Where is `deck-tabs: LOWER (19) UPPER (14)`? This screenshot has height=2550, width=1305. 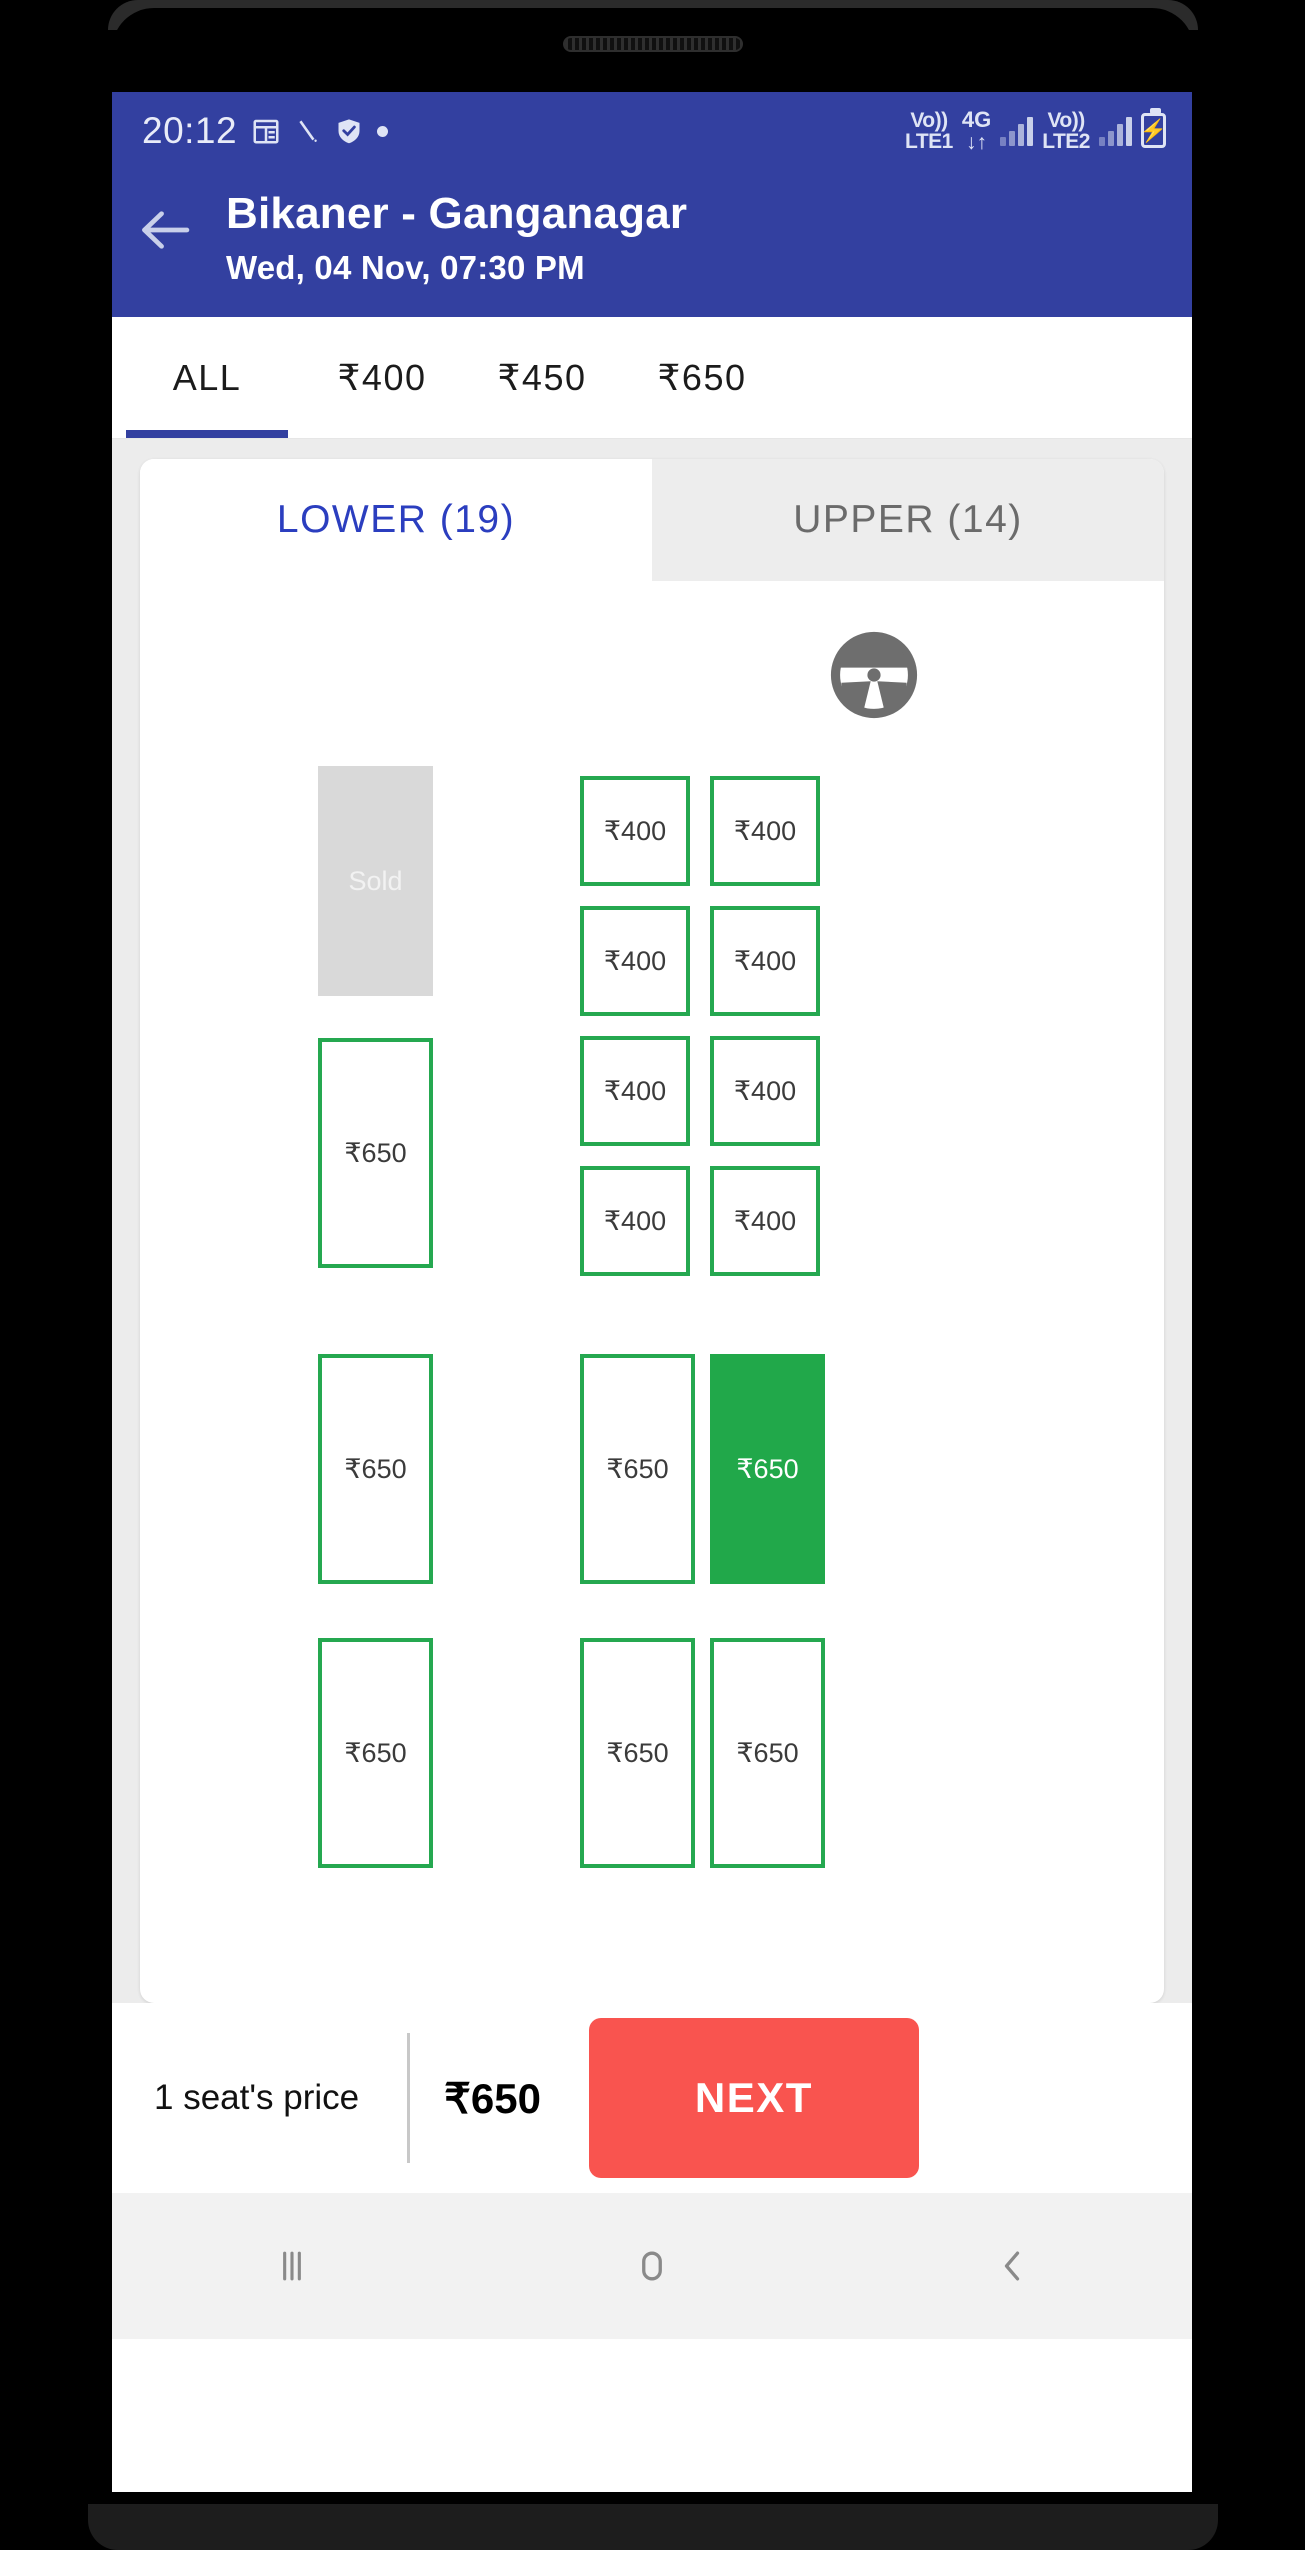 deck-tabs: LOWER (19) UPPER (14) is located at coordinates (652, 520).